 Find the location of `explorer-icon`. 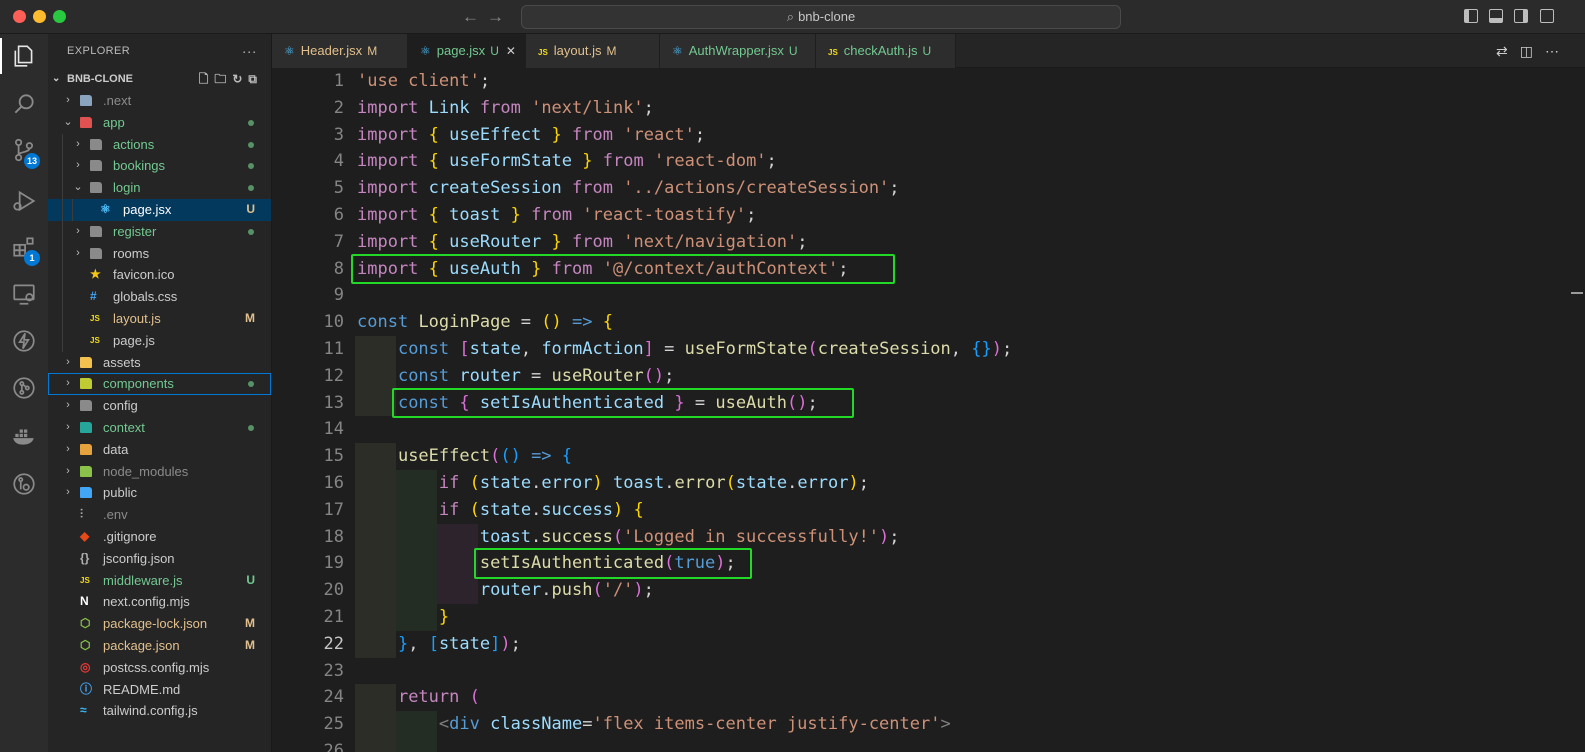

explorer-icon is located at coordinates (24, 56).